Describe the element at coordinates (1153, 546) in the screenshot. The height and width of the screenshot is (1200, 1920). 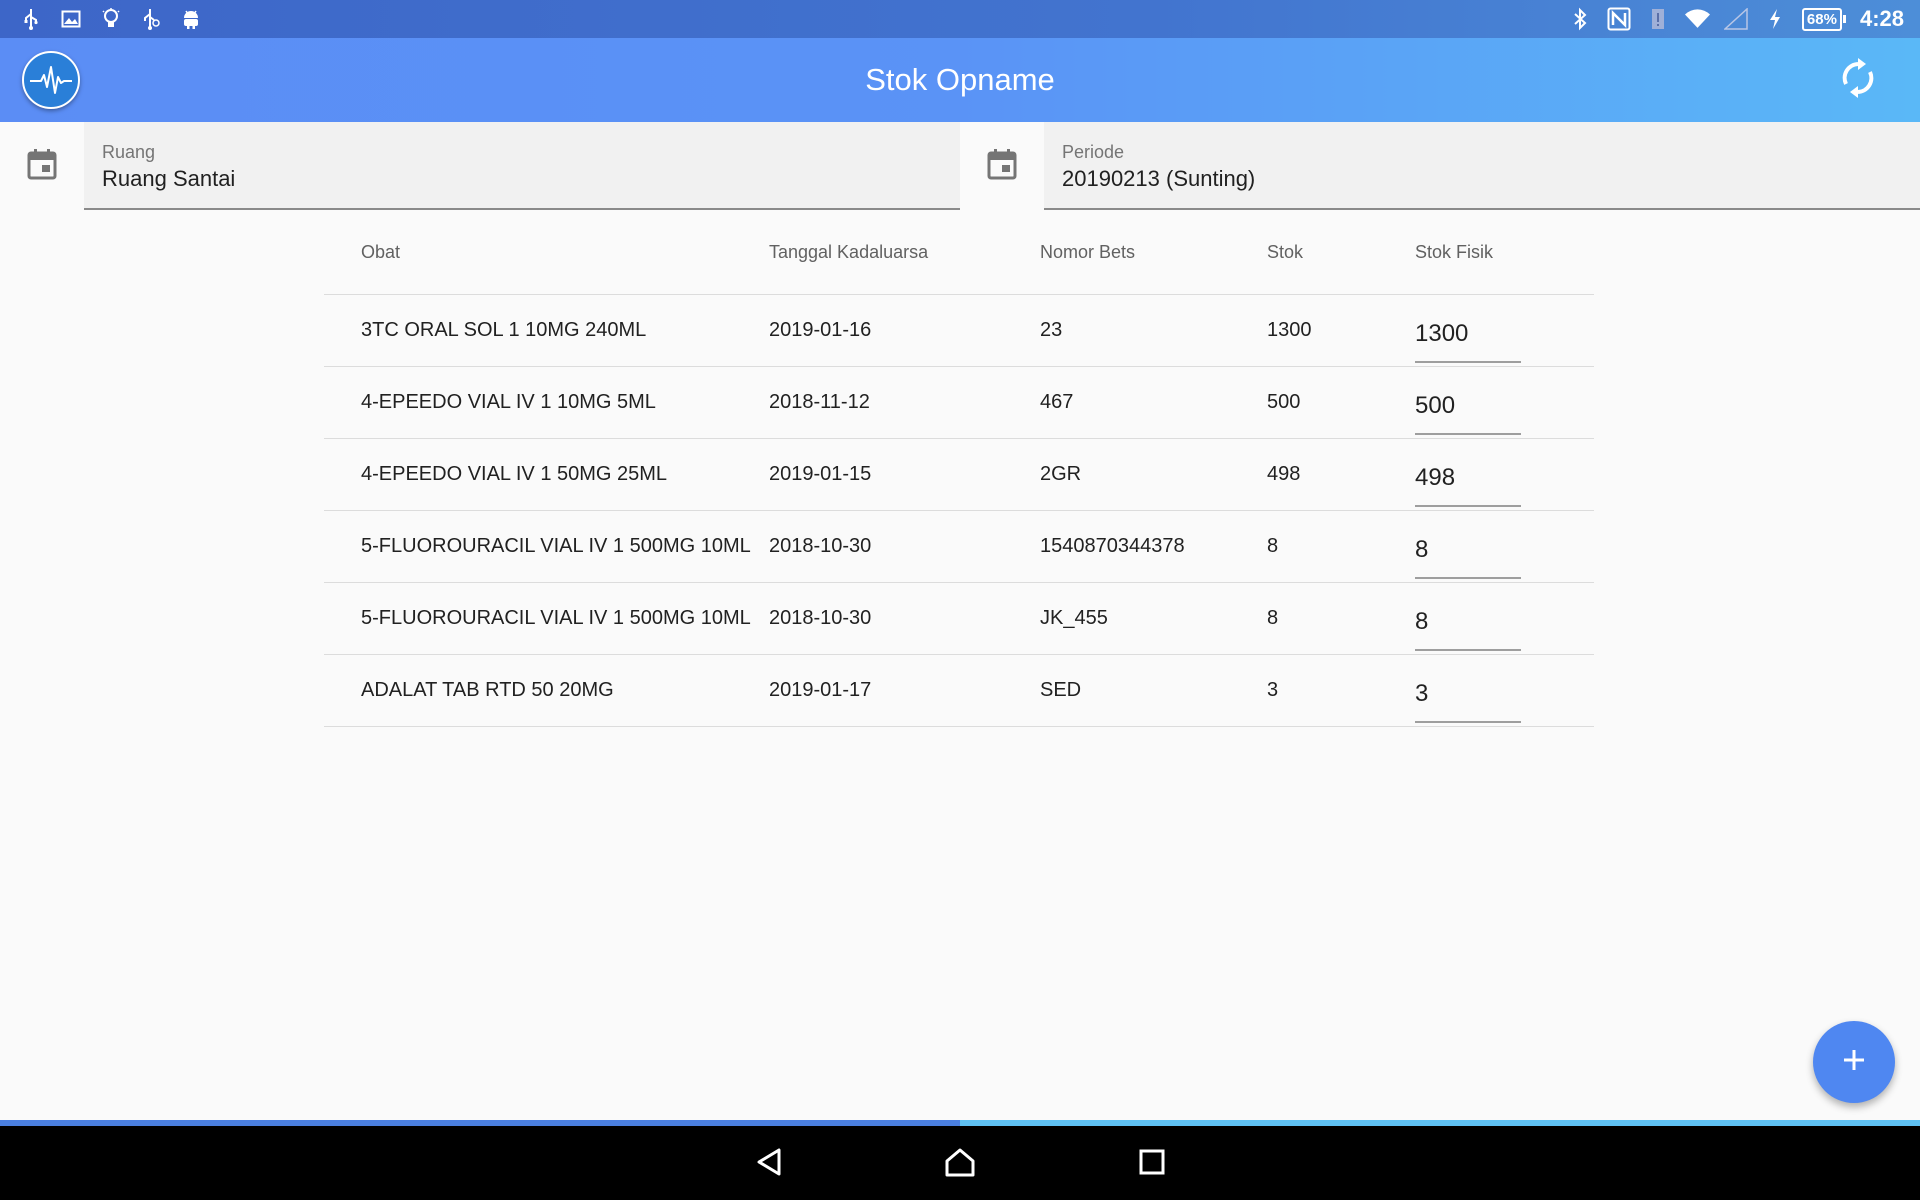
I see `cell-bets: 1540870344378` at that location.